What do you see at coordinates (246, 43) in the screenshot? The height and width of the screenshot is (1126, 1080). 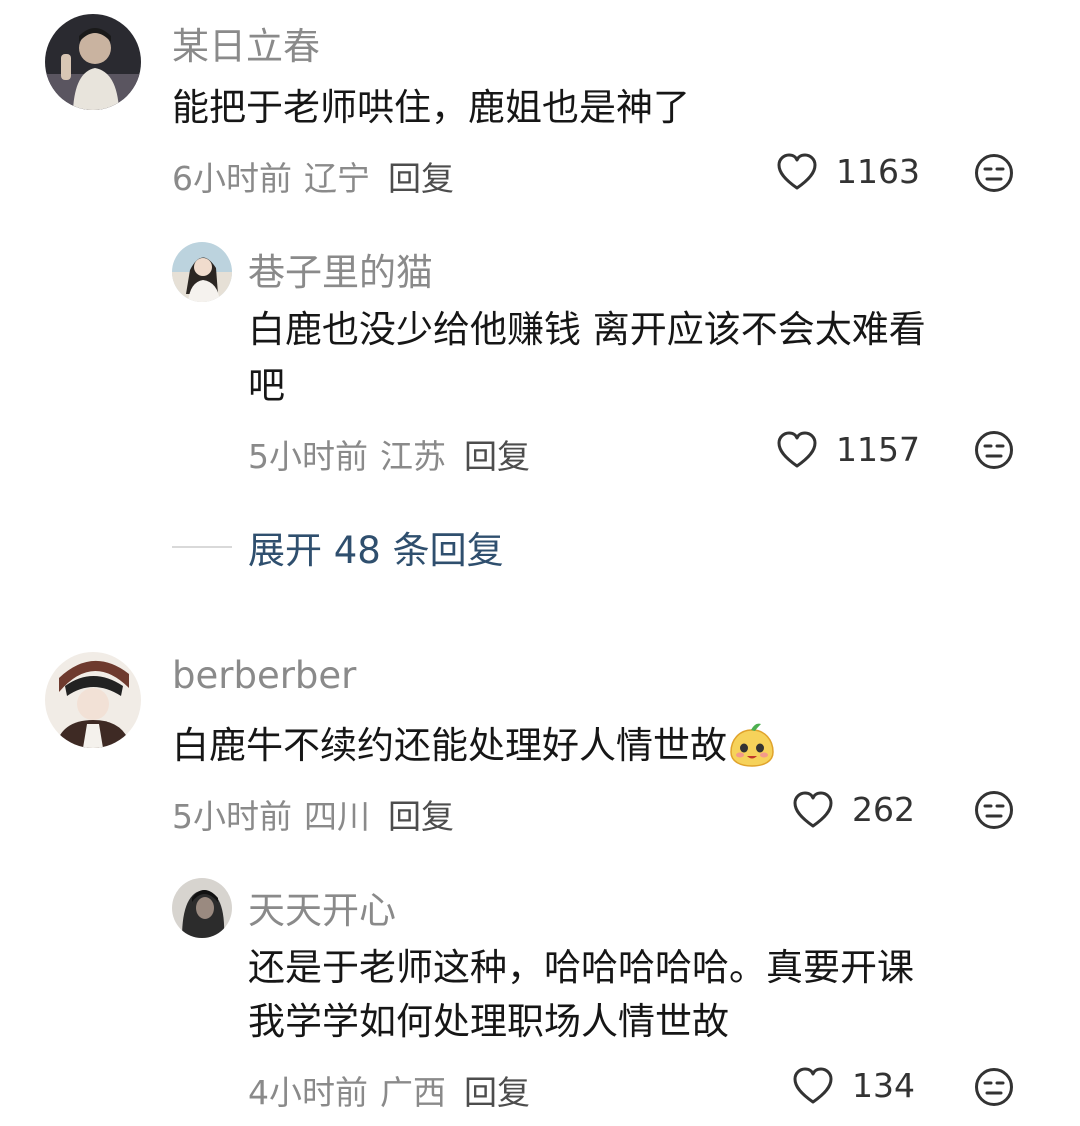 I see `comment-username: 某日立春` at bounding box center [246, 43].